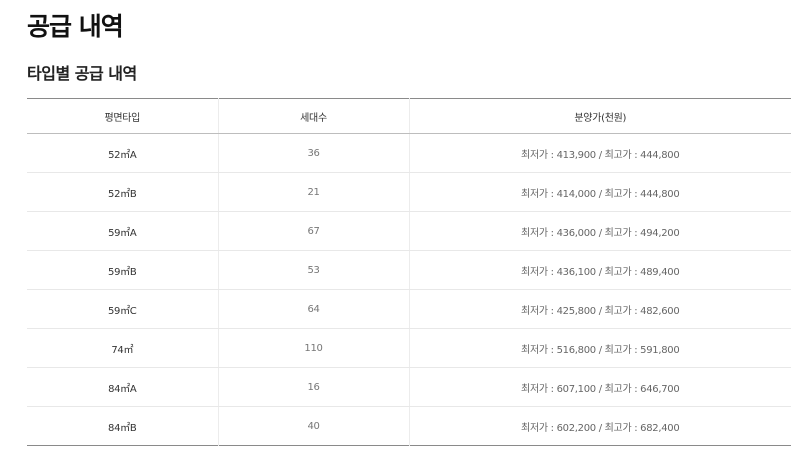  I want to click on table-row: 59㎡B 53 최저가 : 436,100 / 최고가 : 489,400, so click(409, 270).